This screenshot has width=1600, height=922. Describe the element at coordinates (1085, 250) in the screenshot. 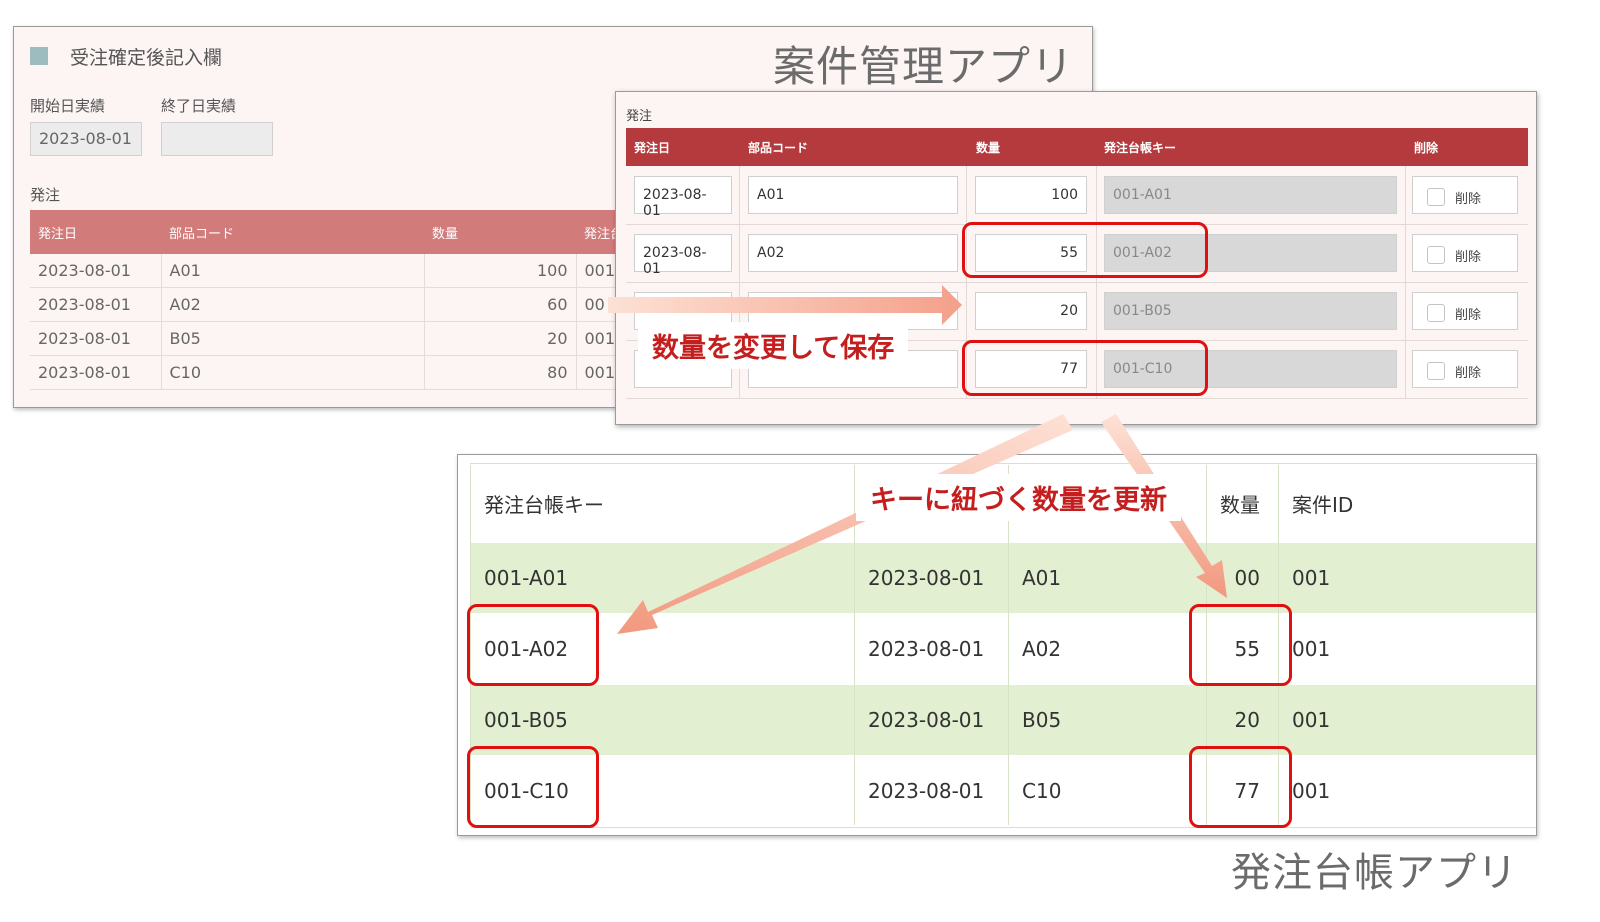

I see `highlight-form-row-a02` at that location.